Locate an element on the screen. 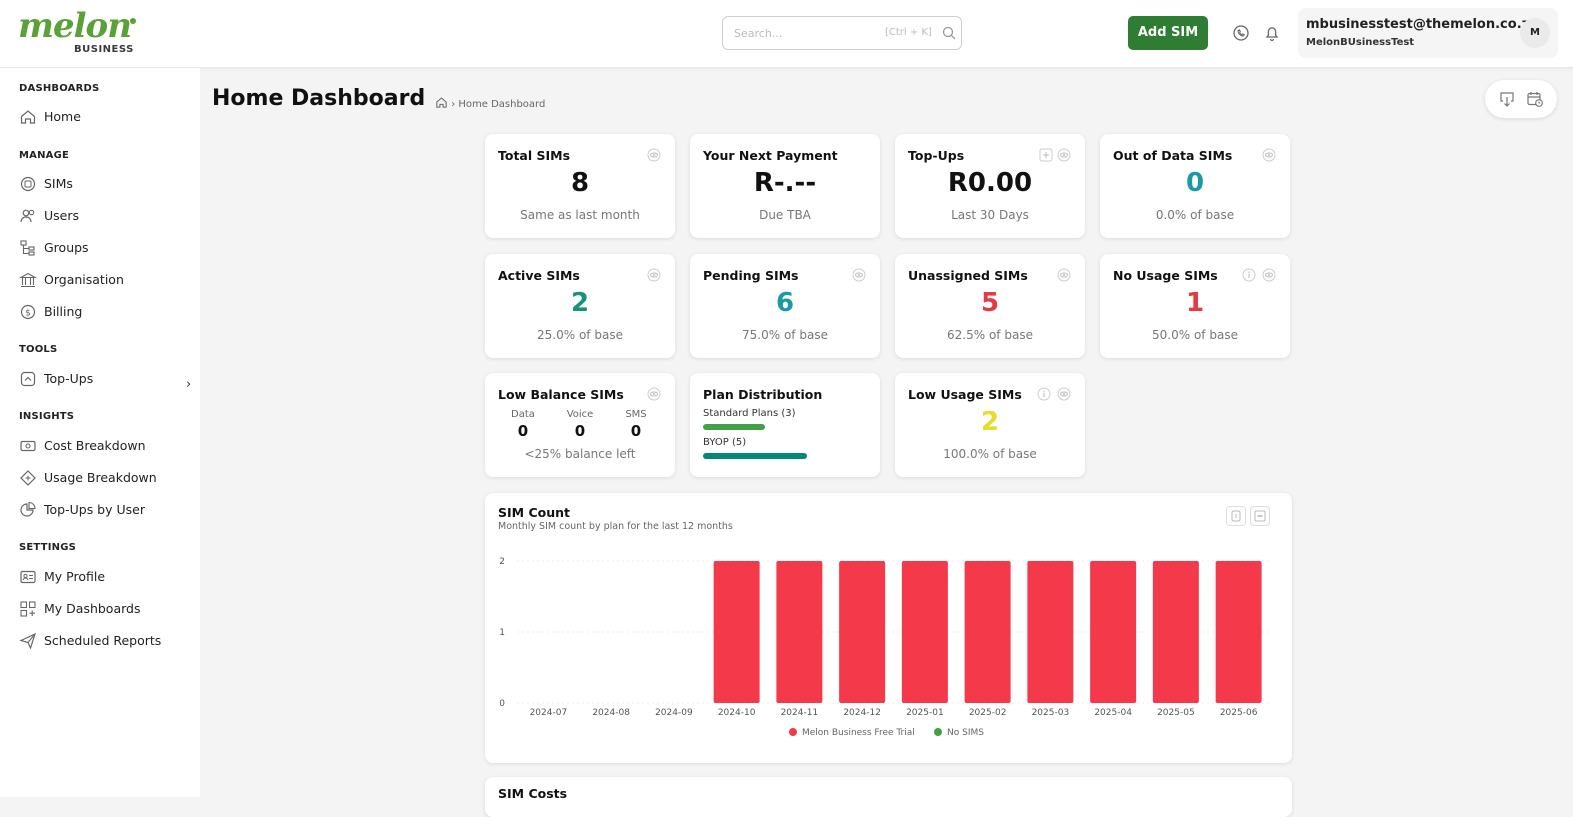 The image size is (1573, 817). search-input: Search... [Ctrl + K] is located at coordinates (842, 33).